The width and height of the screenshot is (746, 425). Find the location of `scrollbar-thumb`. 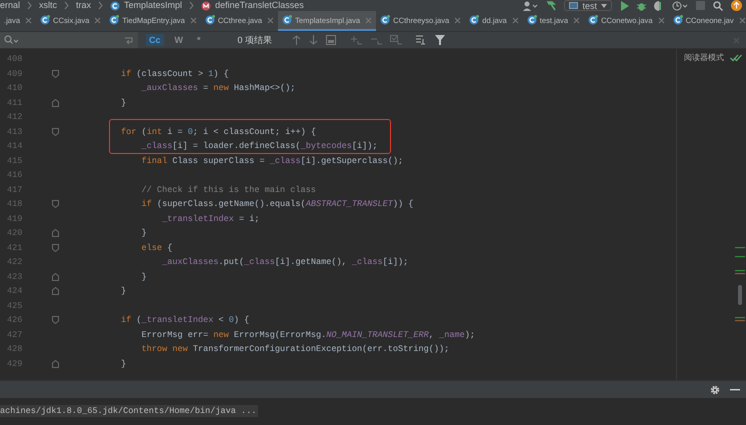

scrollbar-thumb is located at coordinates (740, 295).